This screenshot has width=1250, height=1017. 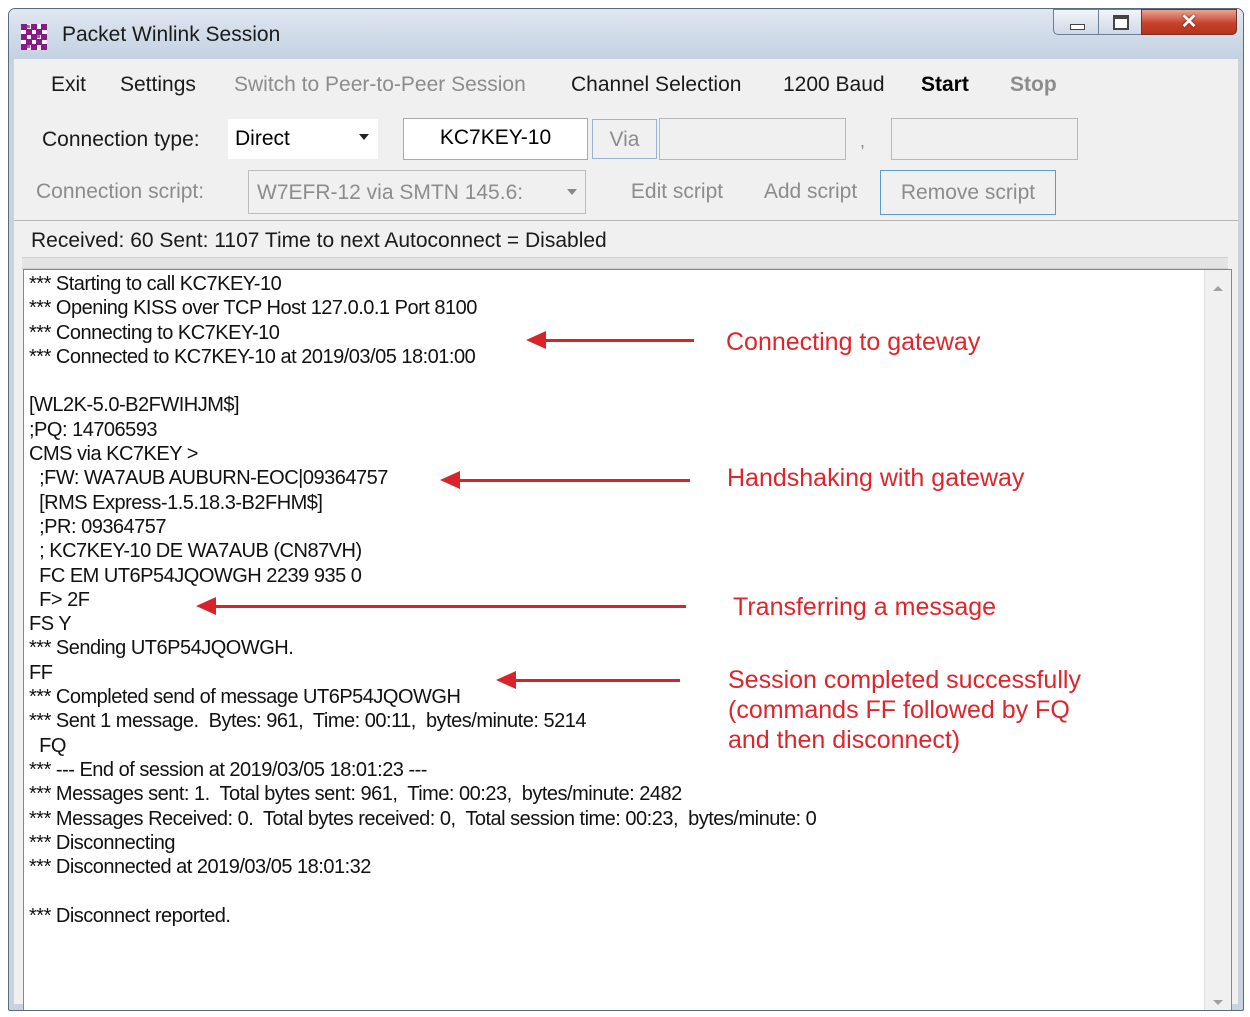 What do you see at coordinates (390, 192) in the screenshot?
I see `connection-script-value: W7EFR-12 via SMTN 145.6:` at bounding box center [390, 192].